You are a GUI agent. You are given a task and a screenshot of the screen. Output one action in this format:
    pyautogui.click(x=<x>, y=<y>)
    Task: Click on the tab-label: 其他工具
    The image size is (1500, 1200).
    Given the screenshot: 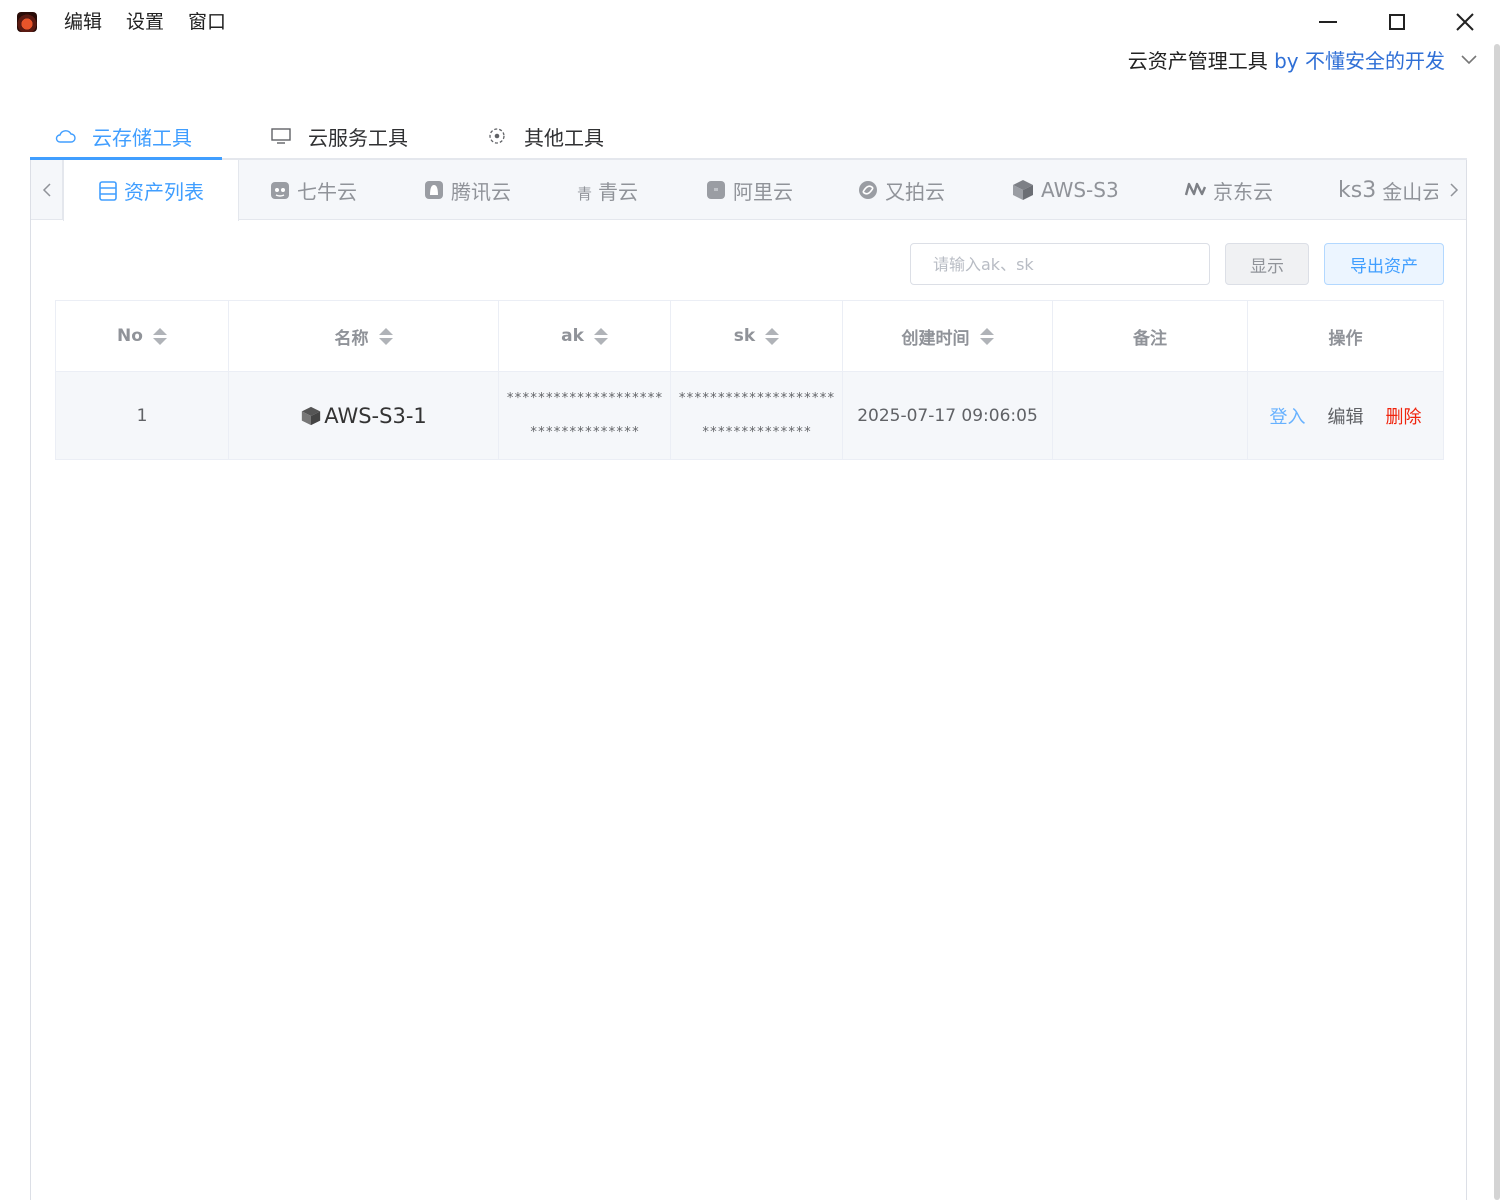 What is the action you would take?
    pyautogui.click(x=564, y=137)
    